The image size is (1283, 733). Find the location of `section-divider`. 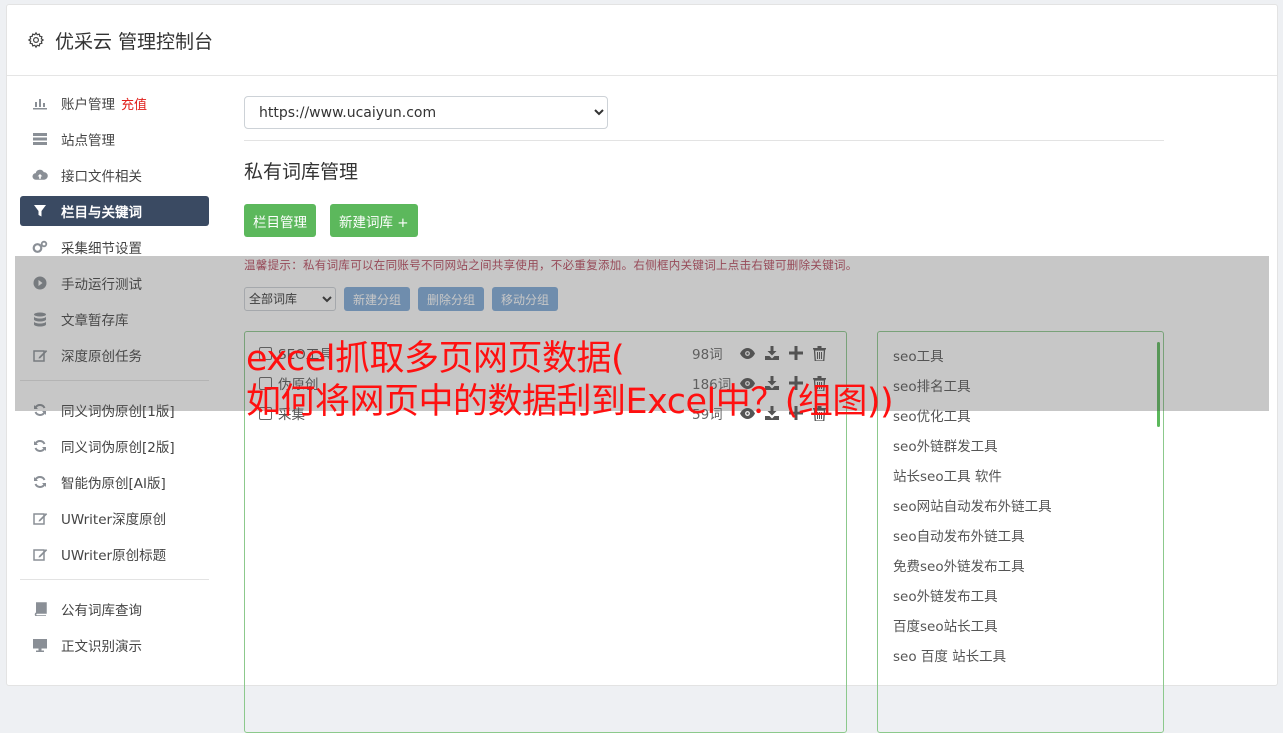

section-divider is located at coordinates (704, 140).